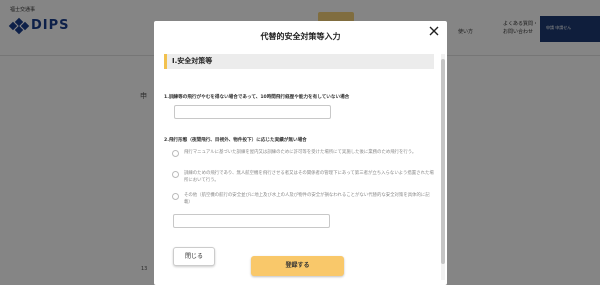 The image size is (600, 285). I want to click on other-measures-input, so click(251, 221).